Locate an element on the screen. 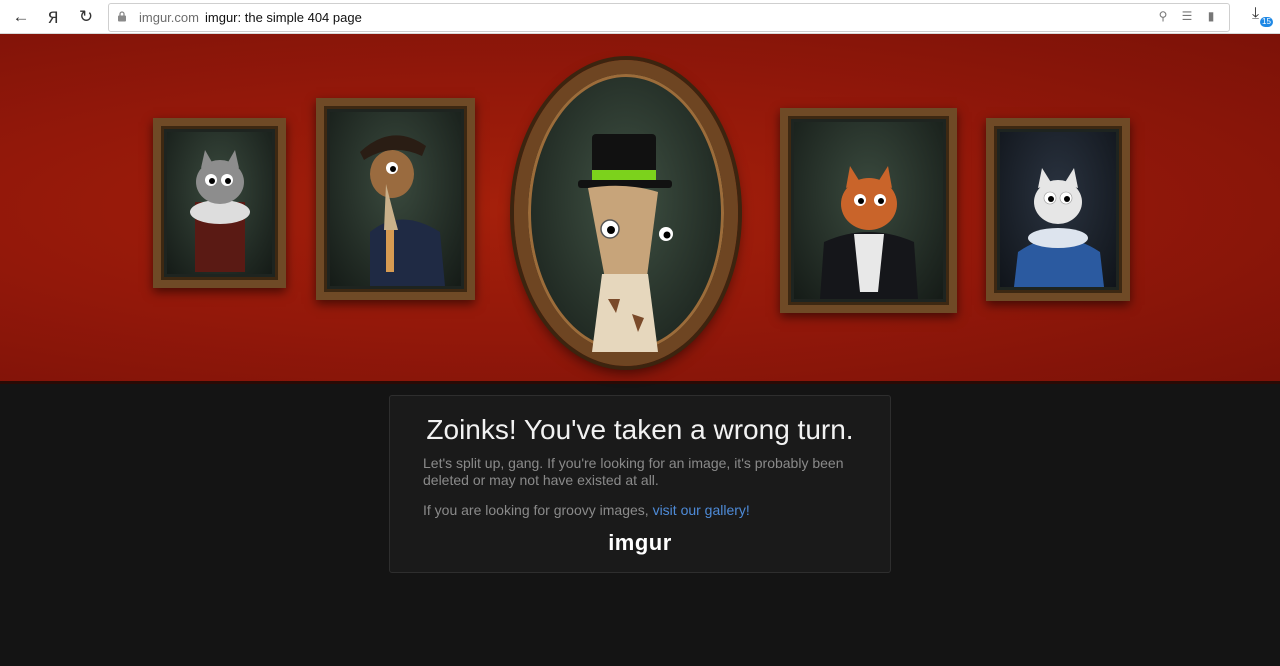  gallery-suggestion-text: If you are looking for groovy images, is located at coordinates (536, 510).